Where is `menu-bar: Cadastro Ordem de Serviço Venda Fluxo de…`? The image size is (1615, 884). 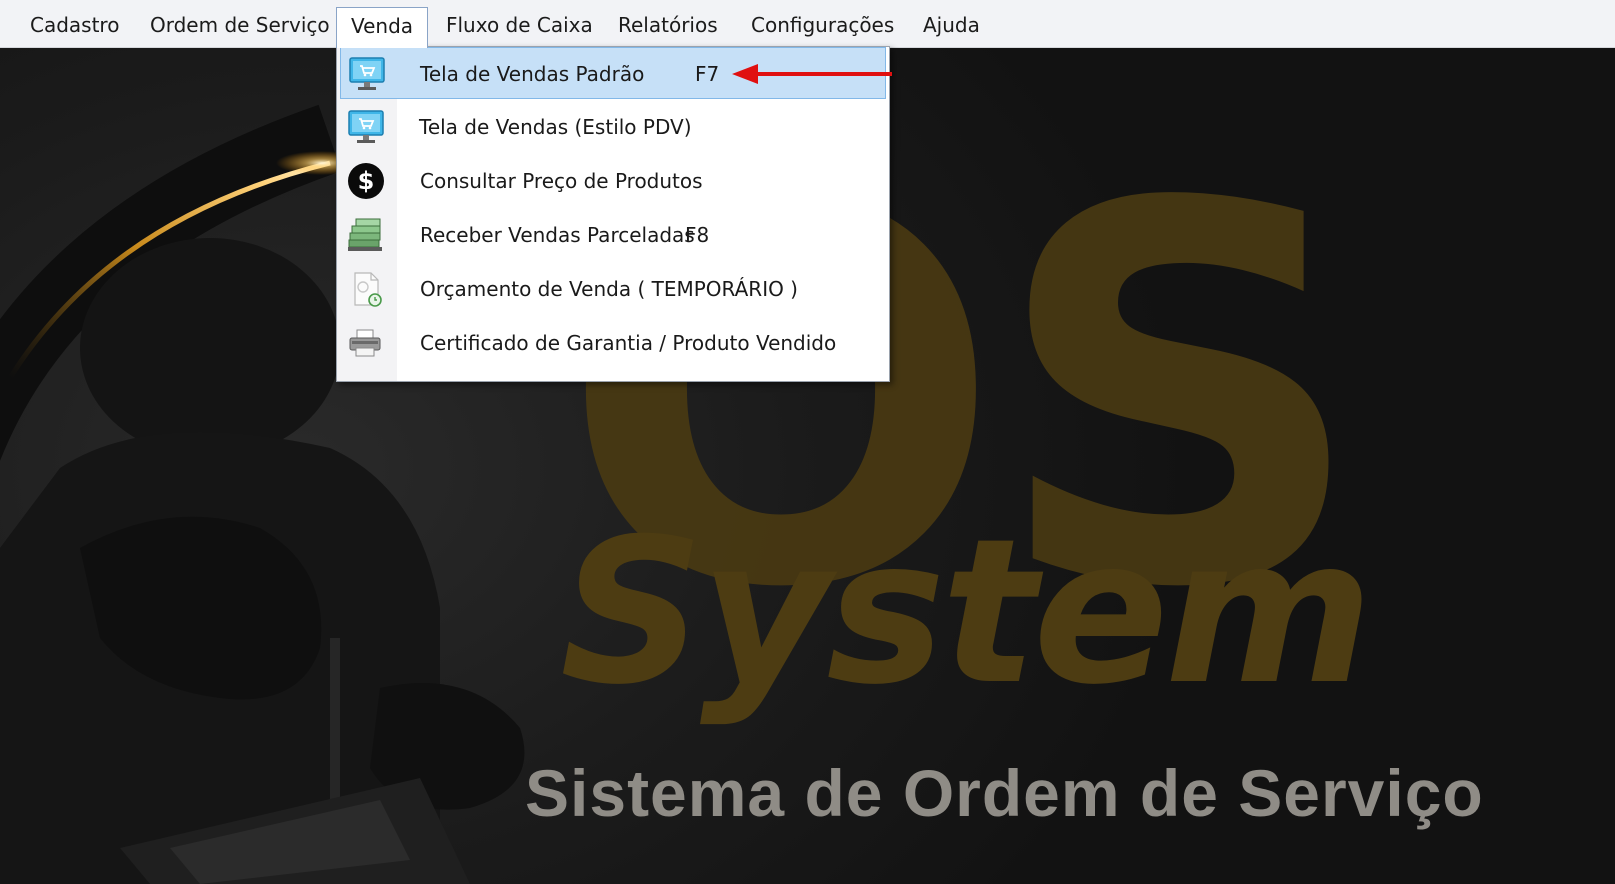 menu-bar: Cadastro Ordem de Serviço Venda Fluxo de… is located at coordinates (807, 24).